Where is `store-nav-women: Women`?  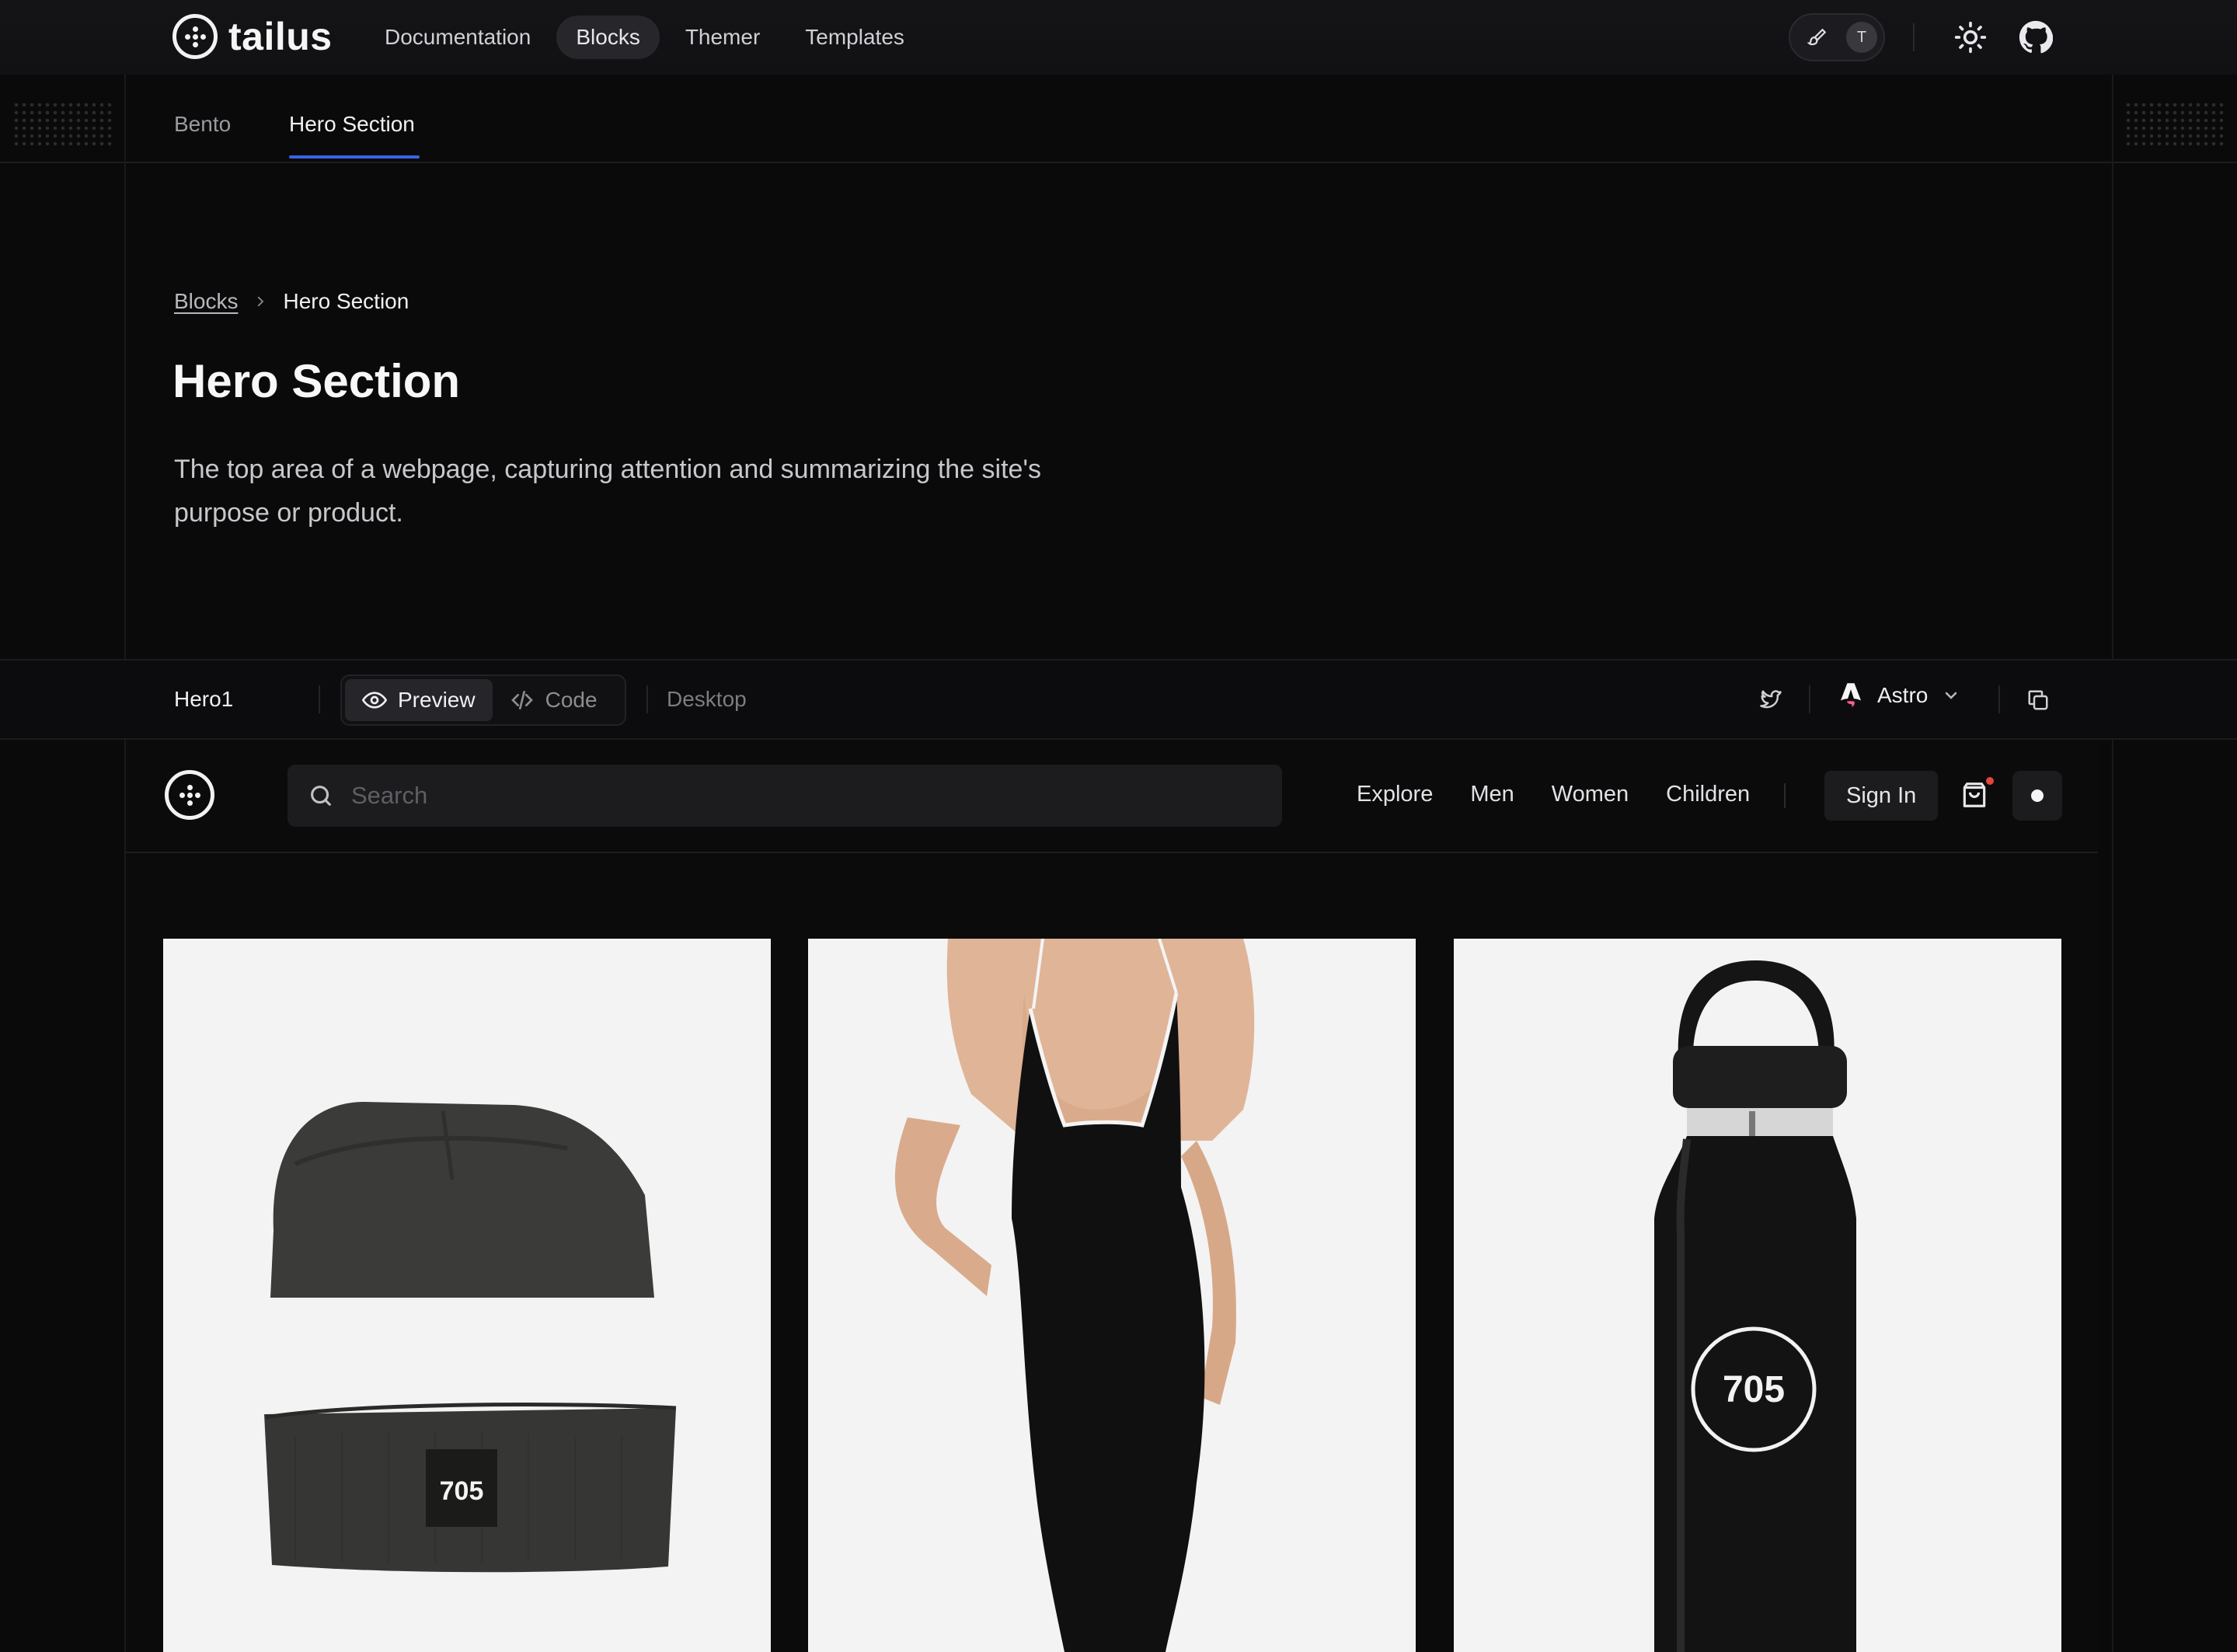
store-nav-women: Women is located at coordinates (1590, 794).